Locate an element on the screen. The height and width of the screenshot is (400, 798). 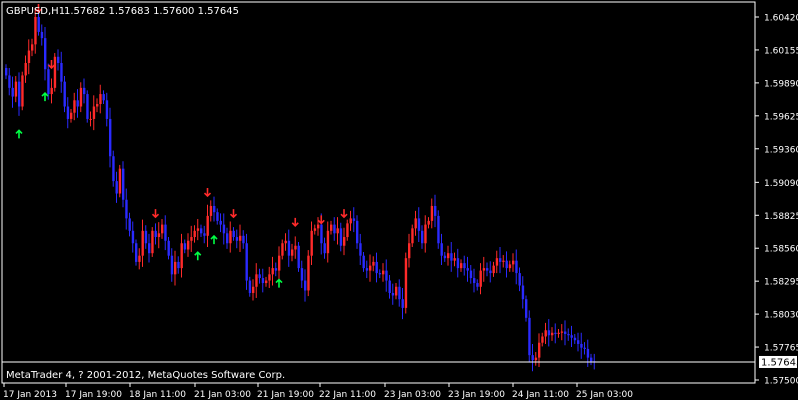
price-tick-label: 1.59890 is located at coordinates (781, 84).